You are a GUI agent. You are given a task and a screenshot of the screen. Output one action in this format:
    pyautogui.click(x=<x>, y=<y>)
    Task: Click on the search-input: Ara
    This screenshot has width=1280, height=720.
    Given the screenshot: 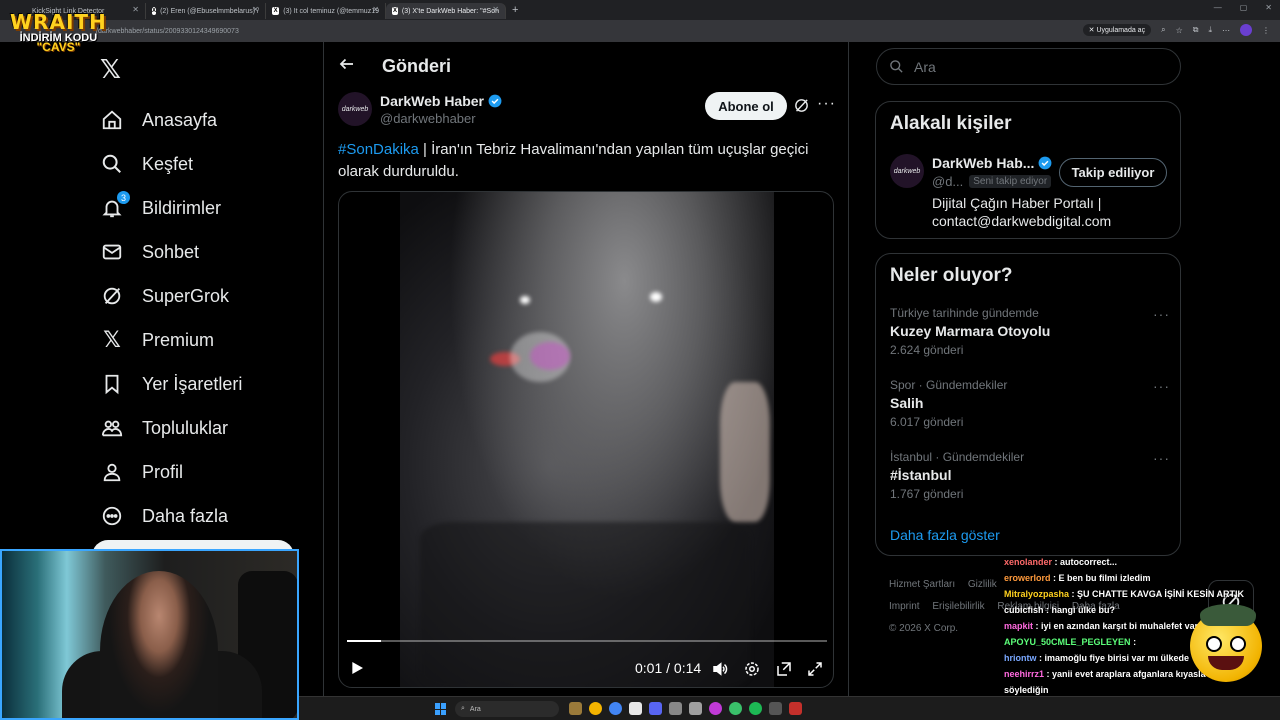 What is the action you would take?
    pyautogui.click(x=1028, y=66)
    